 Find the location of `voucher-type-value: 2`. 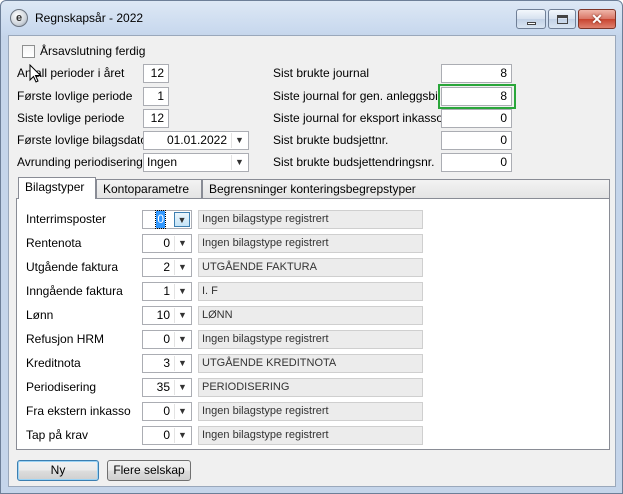

voucher-type-value: 2 is located at coordinates (166, 267).